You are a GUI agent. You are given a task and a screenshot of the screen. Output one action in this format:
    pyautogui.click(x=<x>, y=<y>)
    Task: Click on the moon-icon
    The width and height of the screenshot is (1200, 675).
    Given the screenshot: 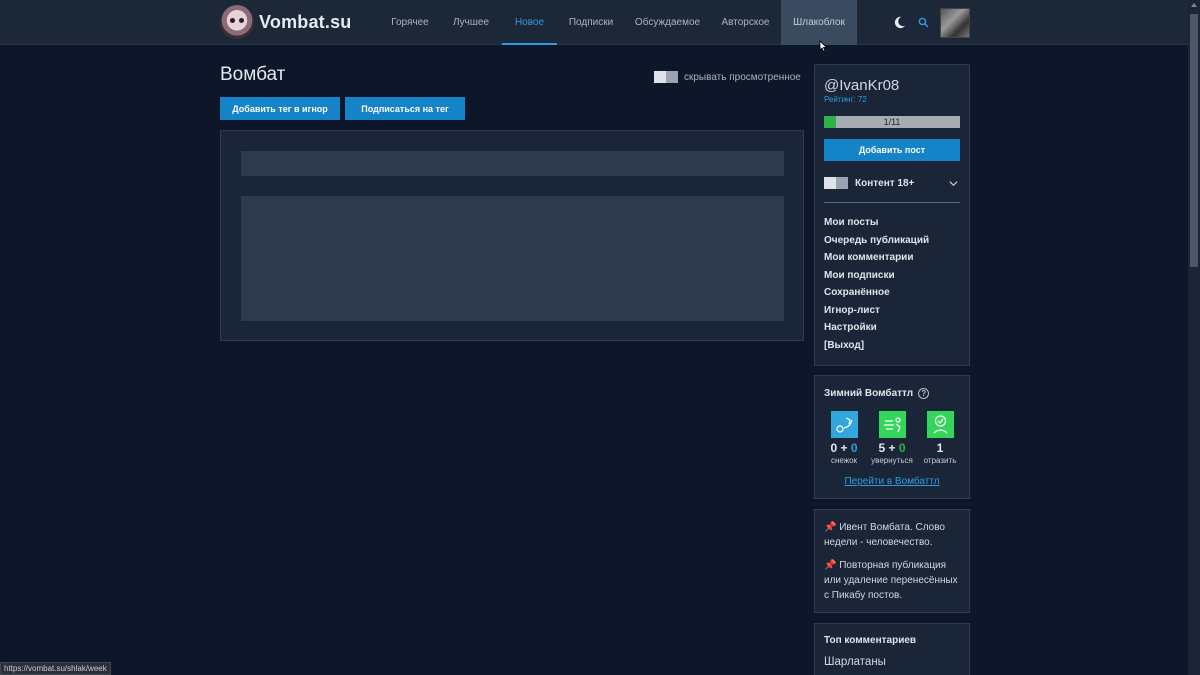 What is the action you would take?
    pyautogui.click(x=899, y=22)
    